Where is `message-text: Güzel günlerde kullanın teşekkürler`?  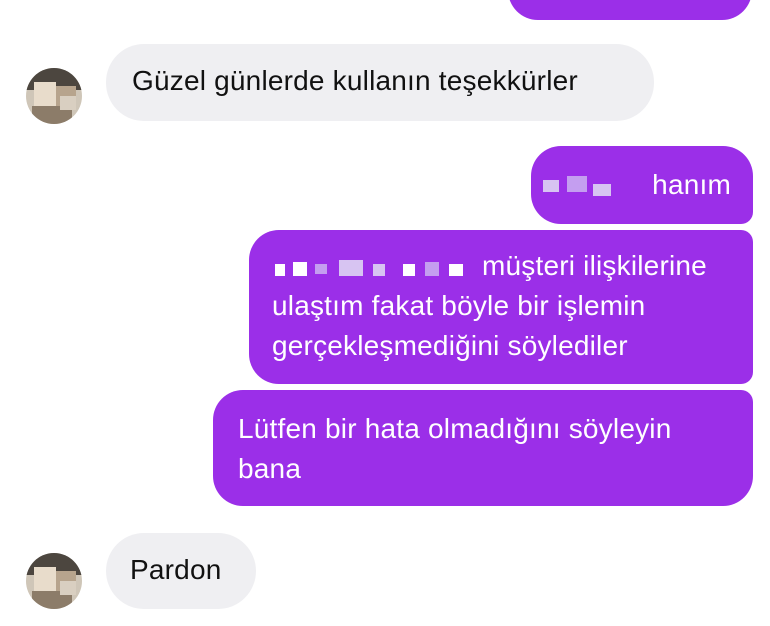 message-text: Güzel günlerde kullanın teşekkürler is located at coordinates (355, 80).